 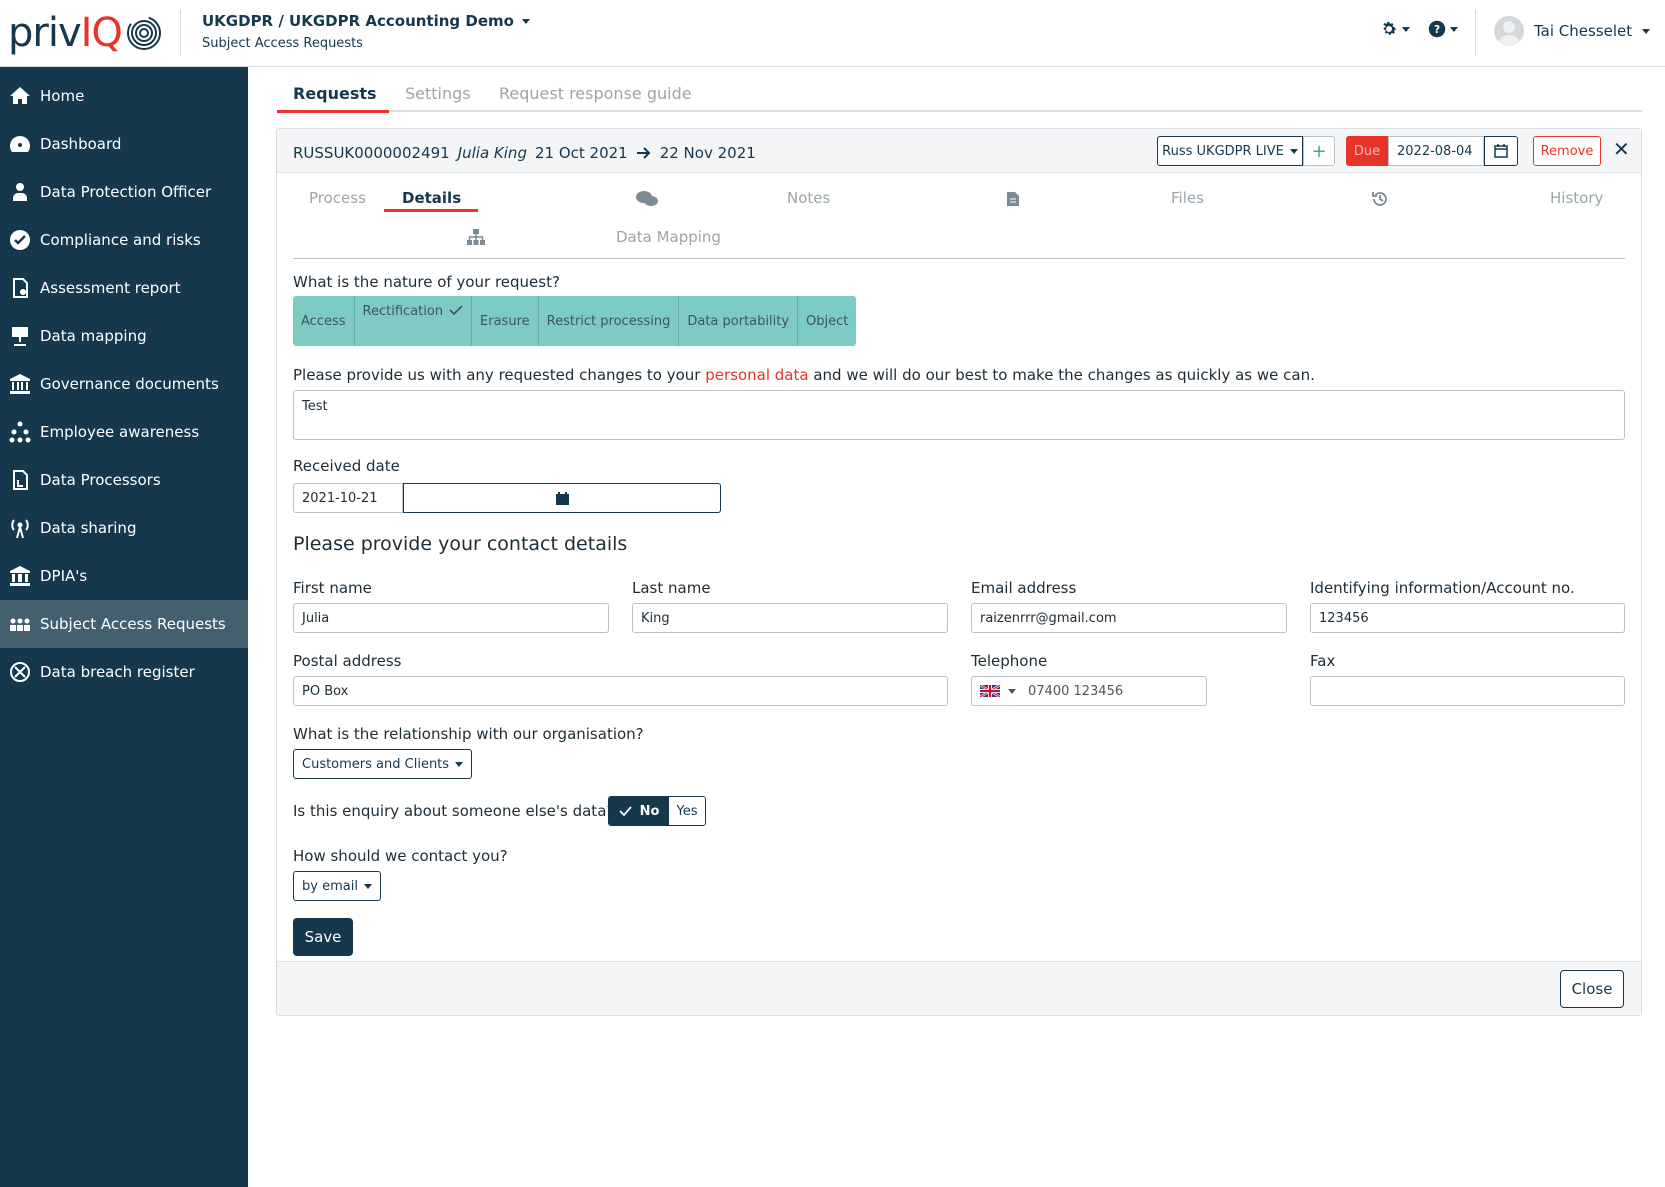 What do you see at coordinates (756, 375) in the screenshot?
I see `personal-data-link: personal data` at bounding box center [756, 375].